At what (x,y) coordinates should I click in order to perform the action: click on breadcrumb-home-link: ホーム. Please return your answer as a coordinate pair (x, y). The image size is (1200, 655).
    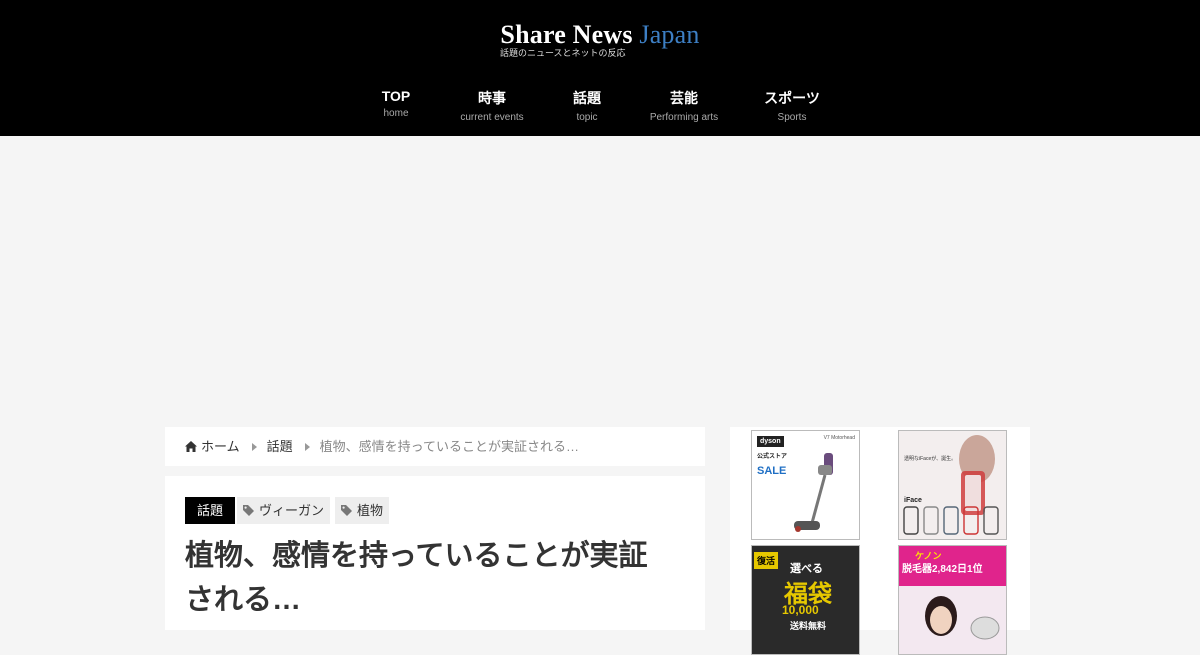
    Looking at the image, I should click on (212, 446).